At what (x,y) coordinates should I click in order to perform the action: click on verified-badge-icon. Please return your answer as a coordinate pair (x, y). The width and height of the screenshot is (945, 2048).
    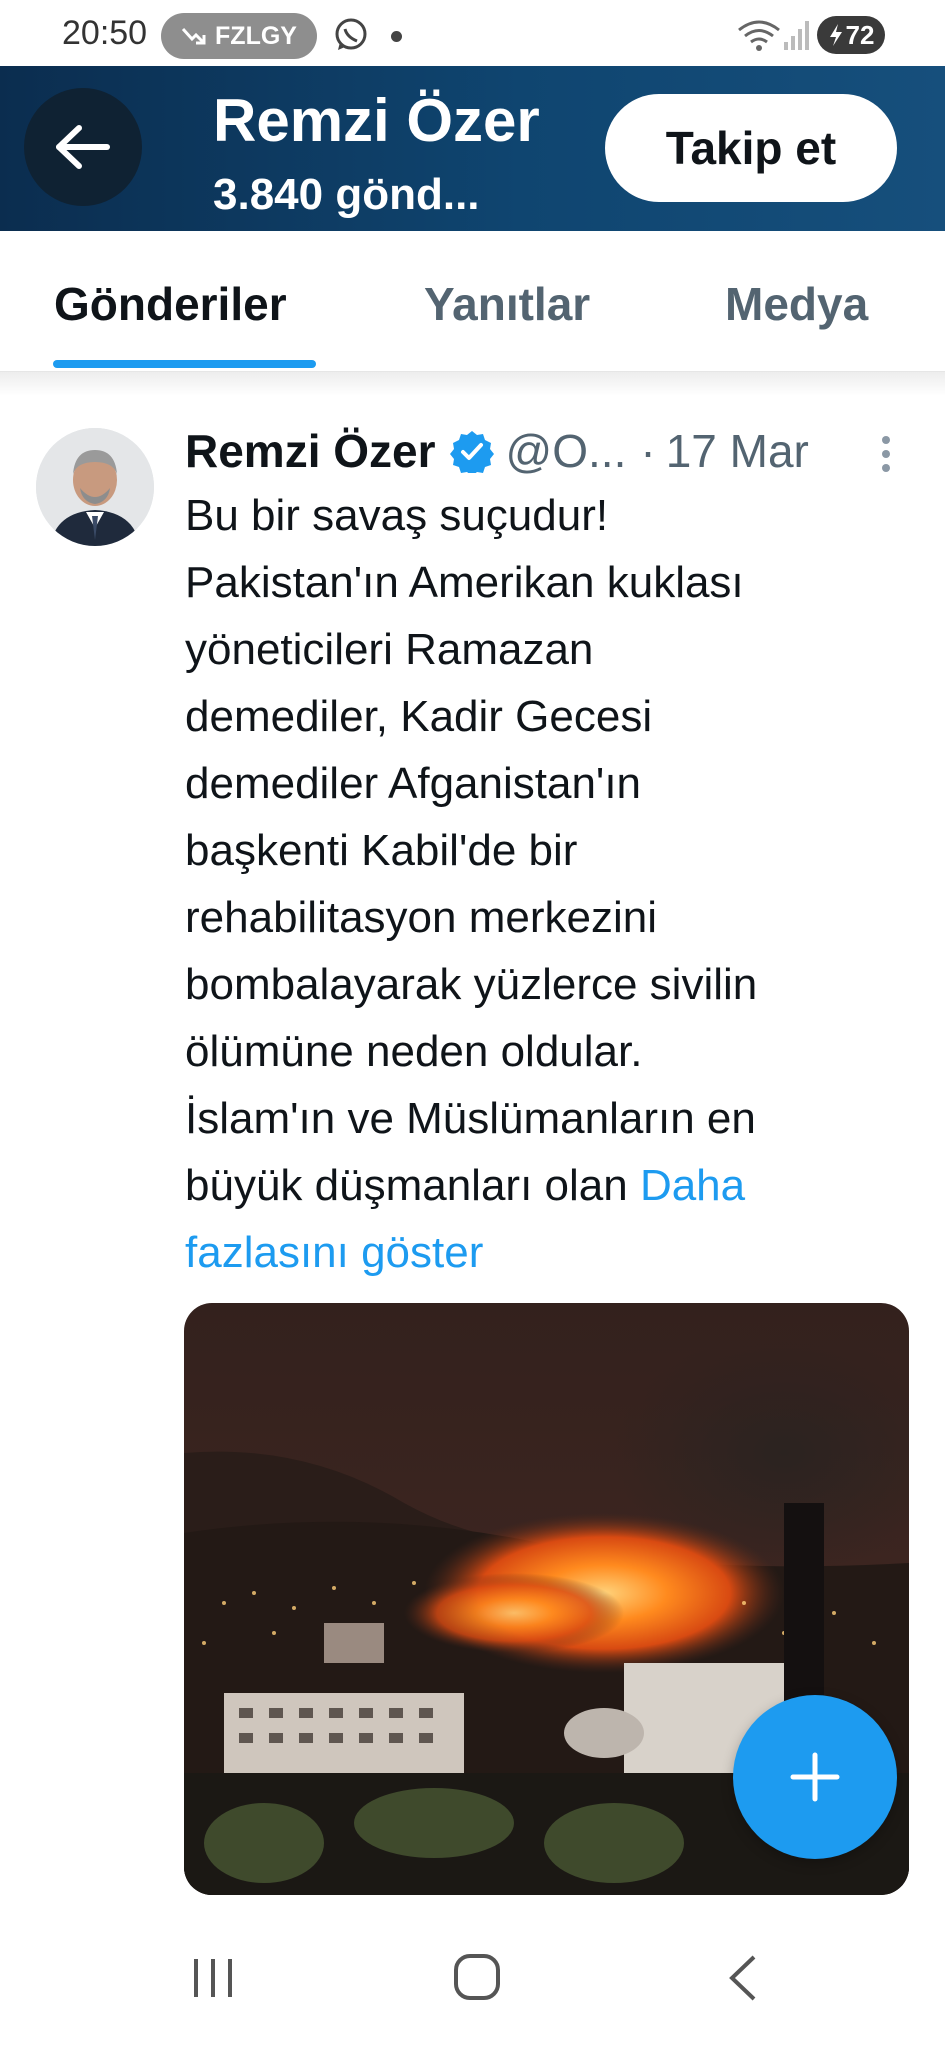
    Looking at the image, I should click on (471, 452).